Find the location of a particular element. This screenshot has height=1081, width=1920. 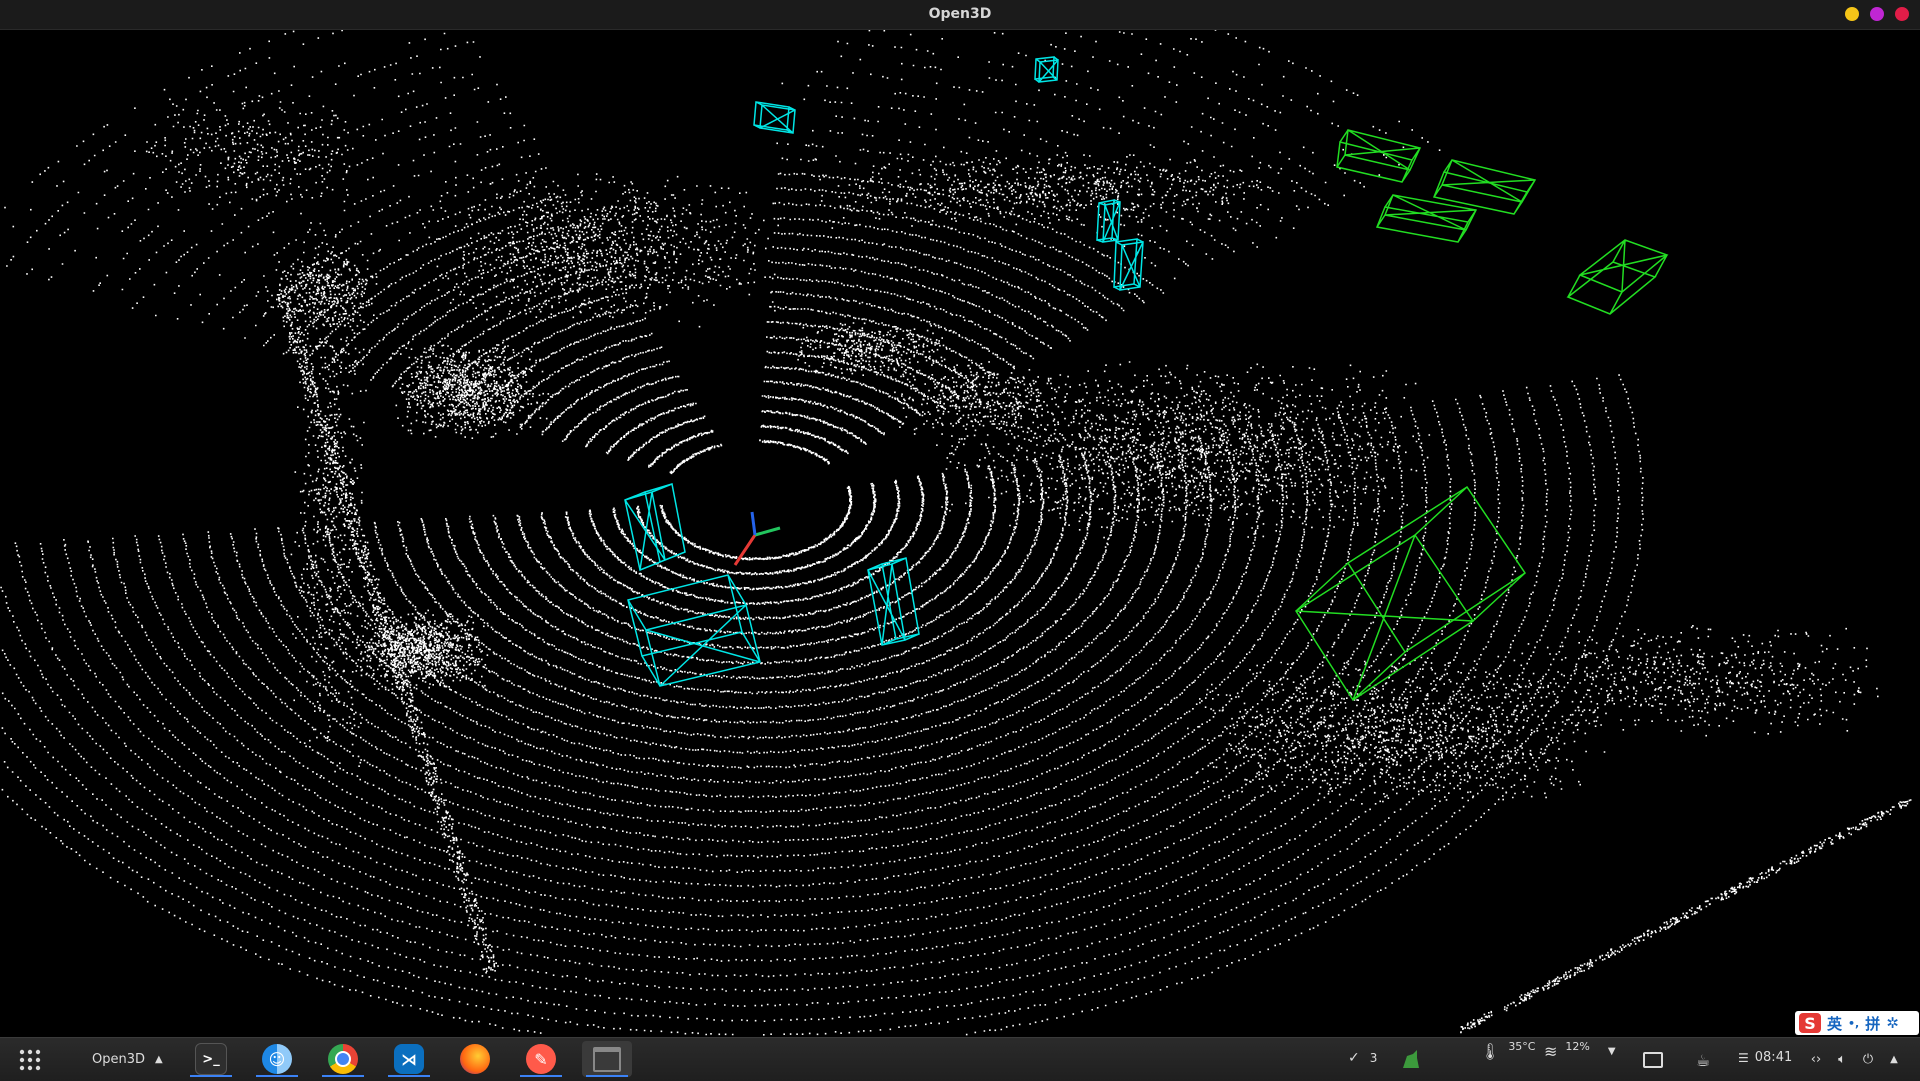

app-grid-icon is located at coordinates (30, 1060).